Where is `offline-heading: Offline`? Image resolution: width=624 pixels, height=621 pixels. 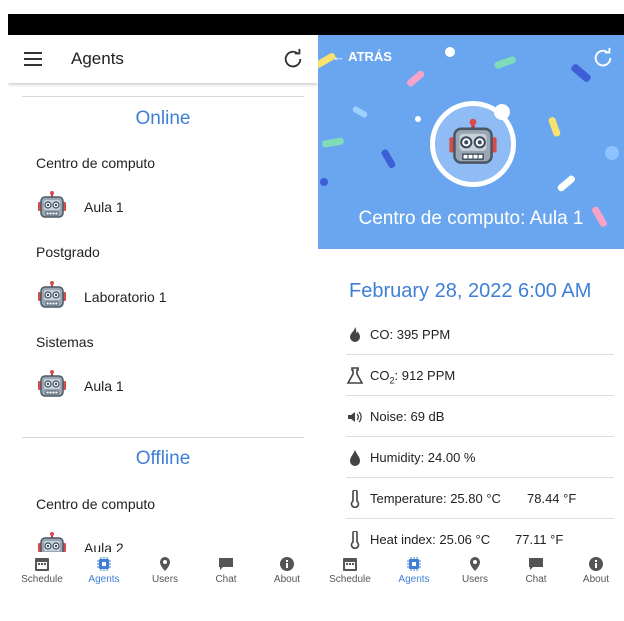 offline-heading: Offline is located at coordinates (163, 458).